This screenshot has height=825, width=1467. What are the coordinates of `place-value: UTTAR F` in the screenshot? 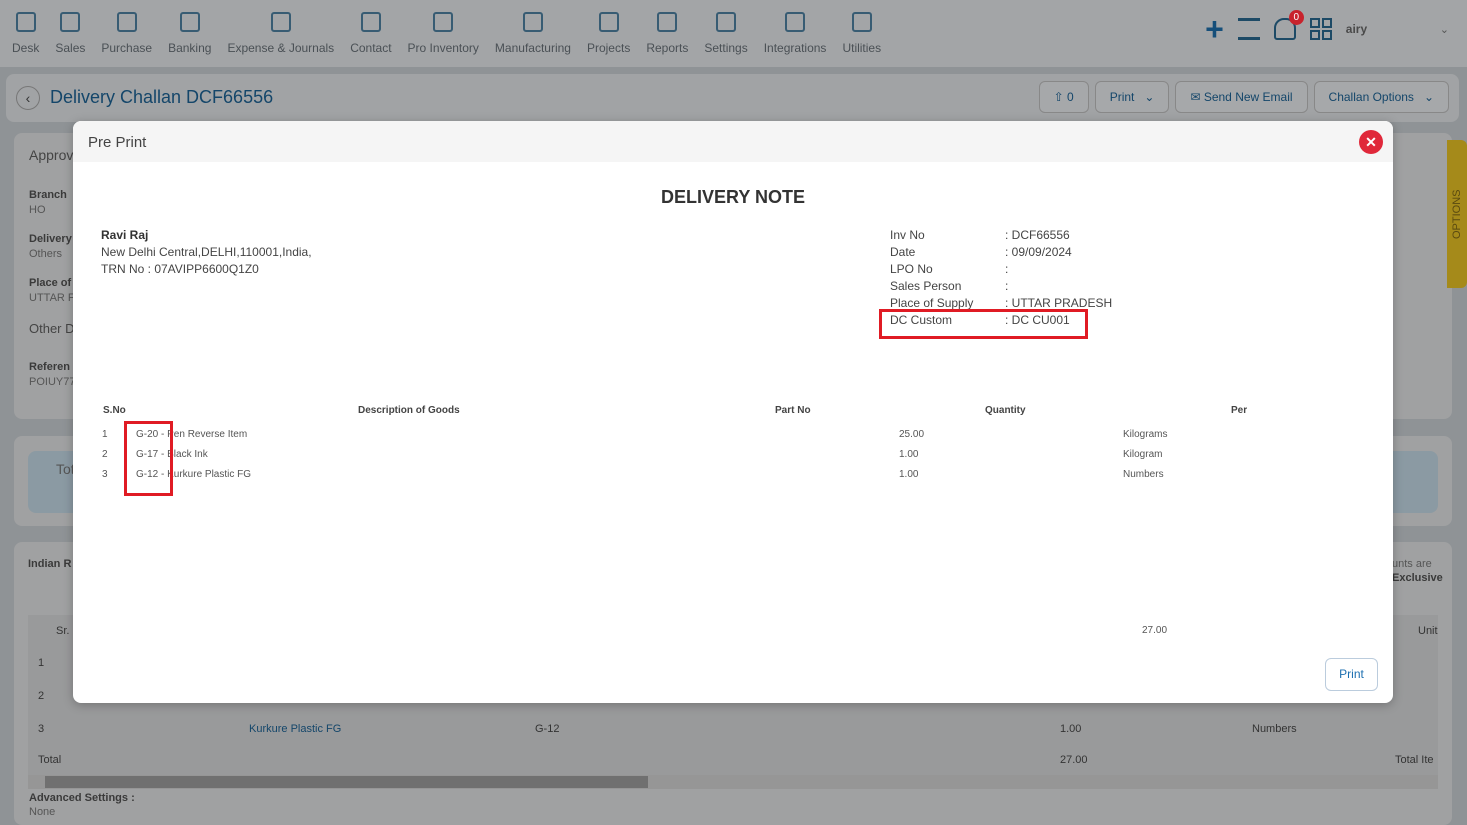 It's located at (52, 298).